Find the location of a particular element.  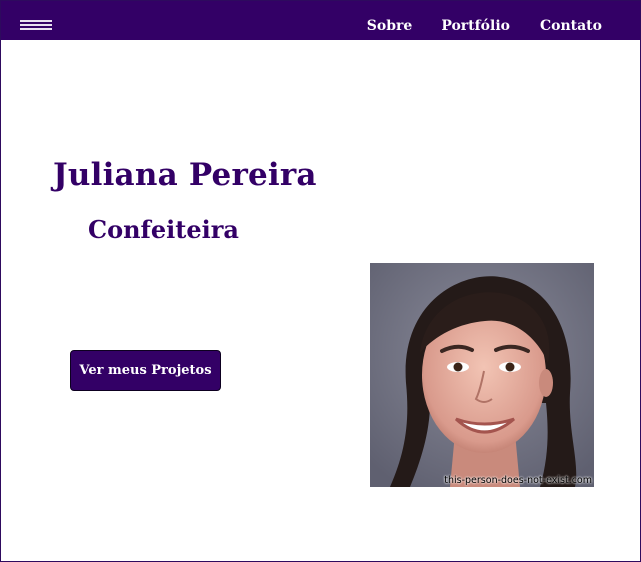

hamburger-icon is located at coordinates (36, 26).